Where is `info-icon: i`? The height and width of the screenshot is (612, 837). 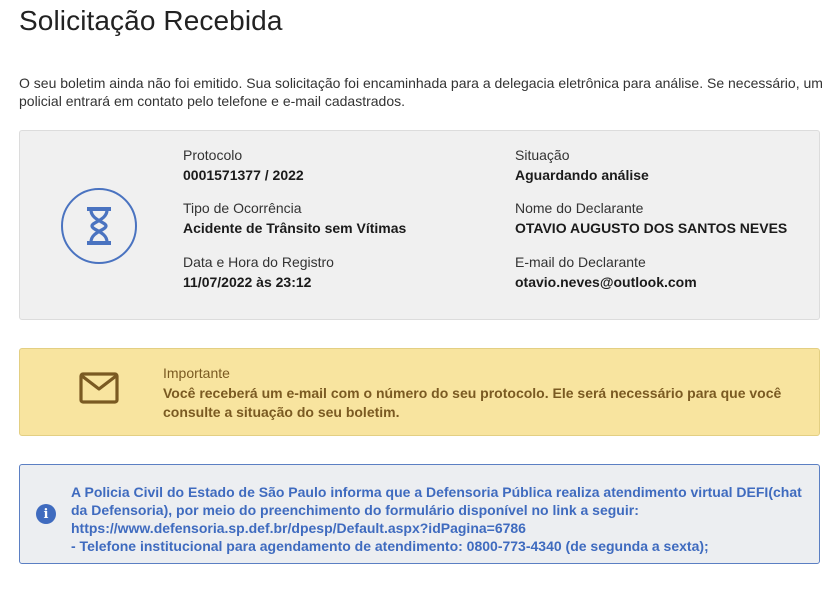
info-icon: i is located at coordinates (46, 514).